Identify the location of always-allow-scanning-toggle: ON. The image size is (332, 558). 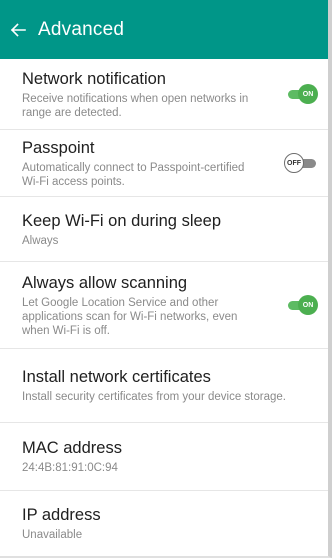
(301, 305).